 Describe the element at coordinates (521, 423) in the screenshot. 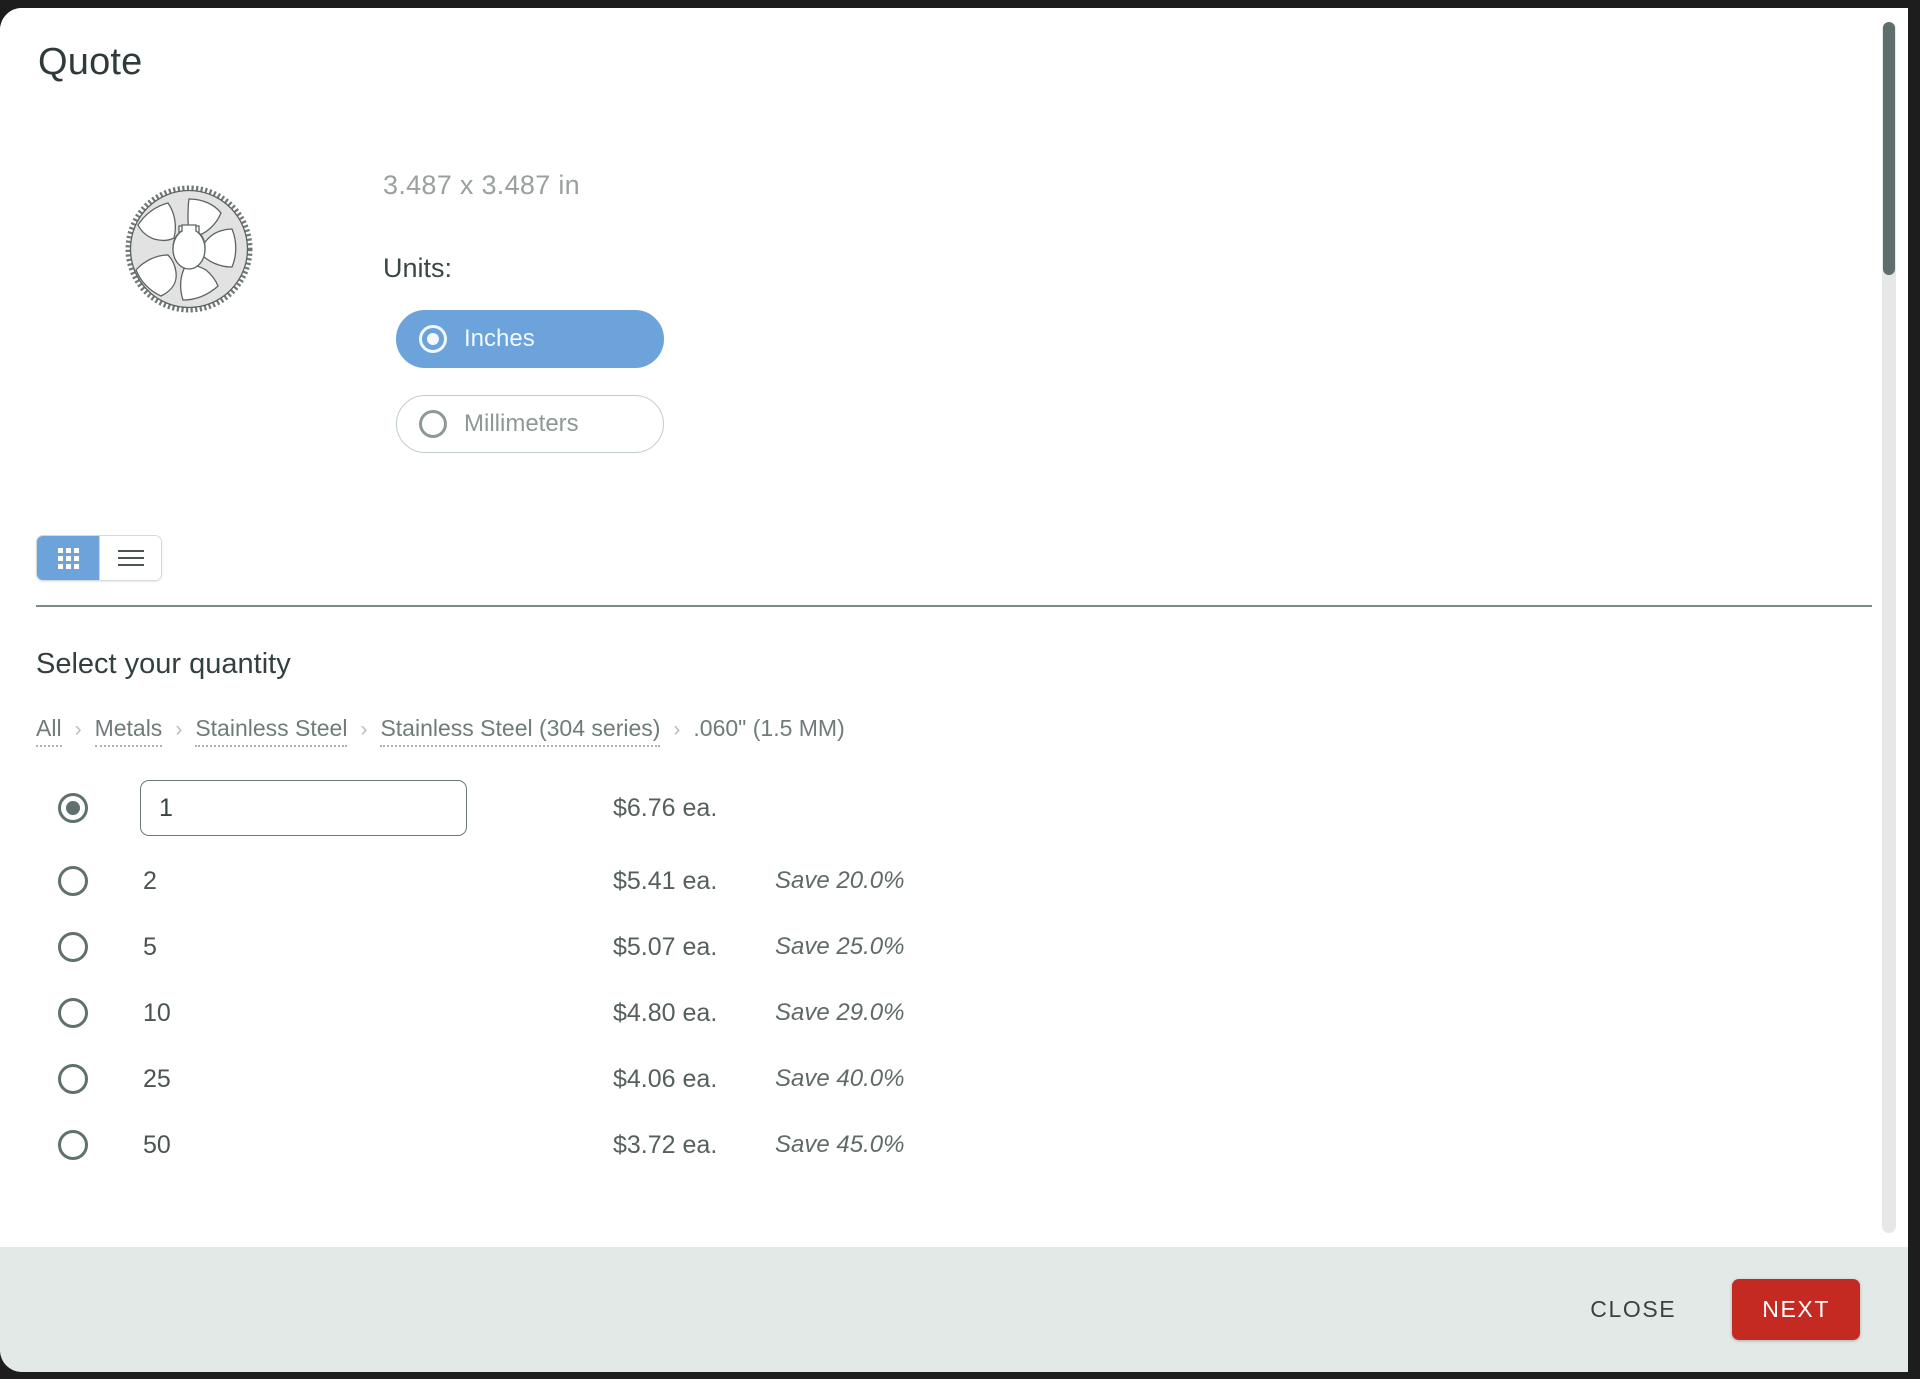

I see `unit-option-millimeters-label: Millimeters` at that location.